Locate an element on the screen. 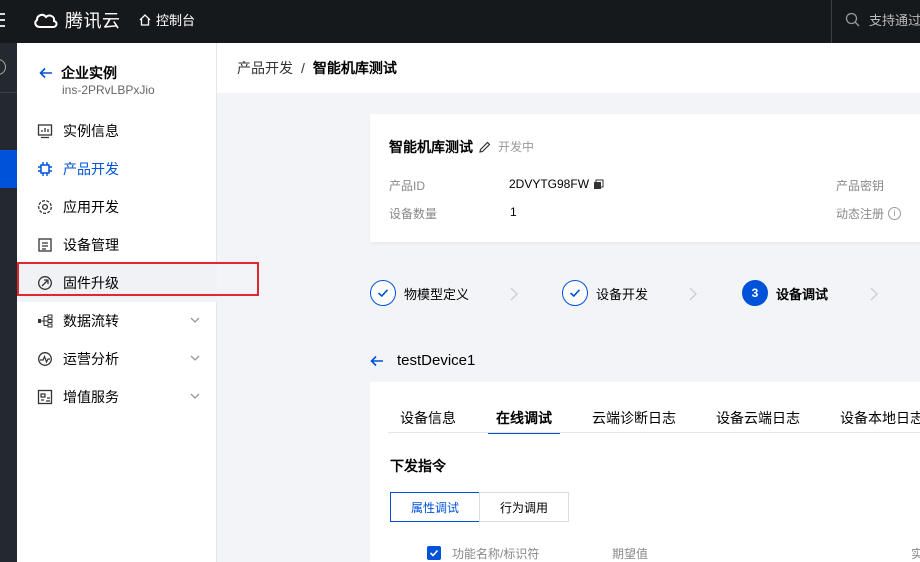 The height and width of the screenshot is (562, 920). instance-info-icon is located at coordinates (45, 131).